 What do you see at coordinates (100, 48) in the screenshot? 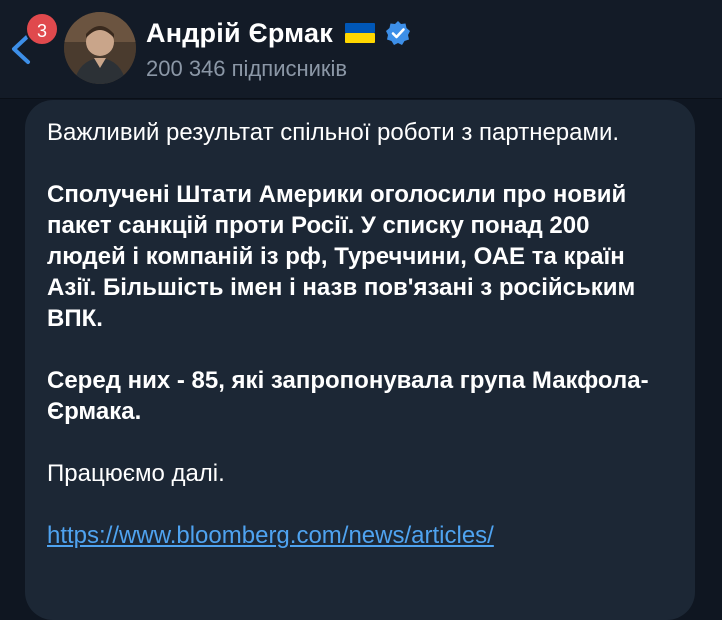
I see `avatar` at bounding box center [100, 48].